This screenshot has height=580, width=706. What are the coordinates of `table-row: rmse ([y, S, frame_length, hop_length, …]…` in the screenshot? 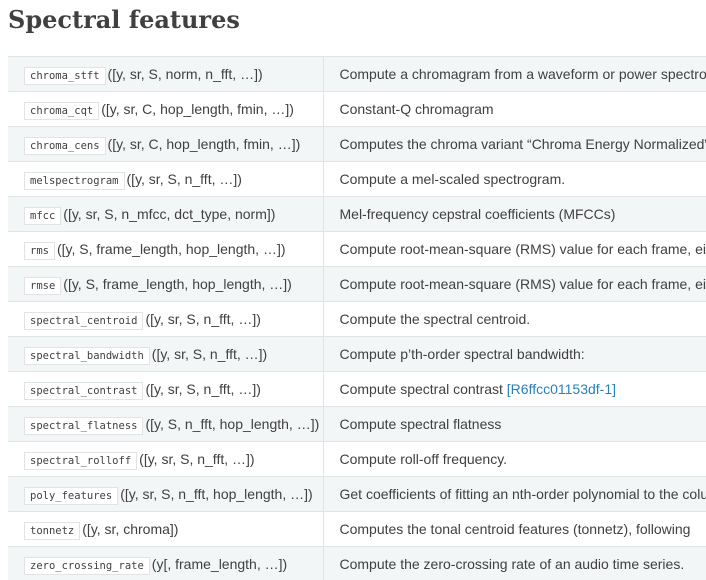 It's located at (357, 284).